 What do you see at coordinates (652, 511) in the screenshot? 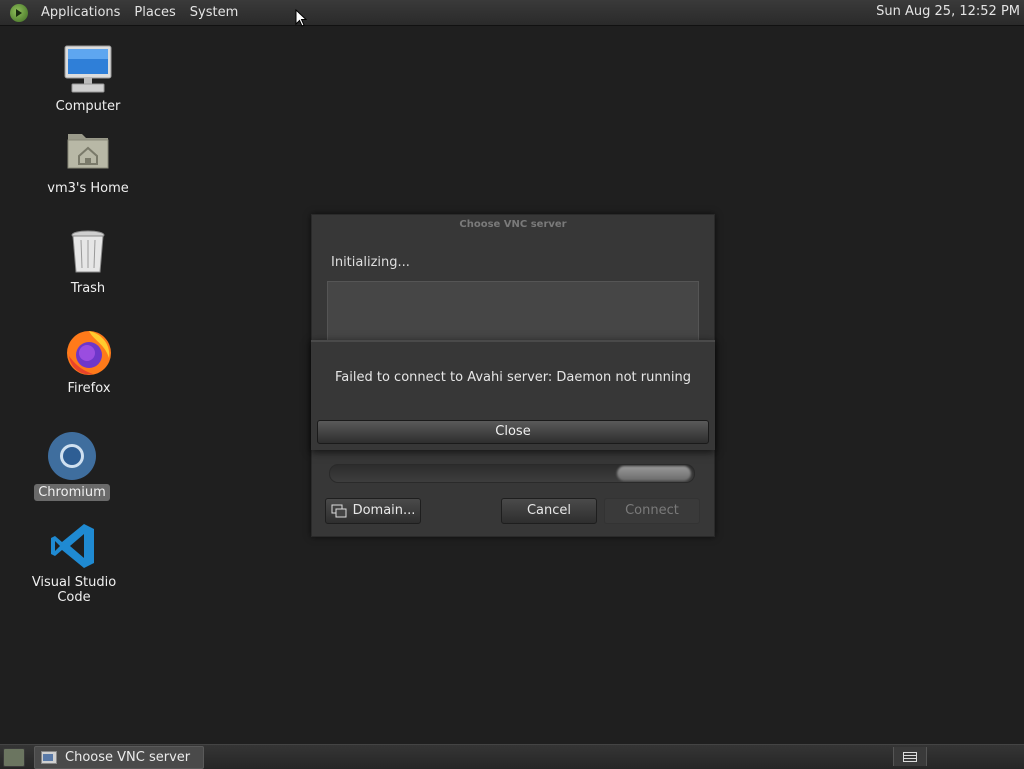
I see `connect-button: Connect` at bounding box center [652, 511].